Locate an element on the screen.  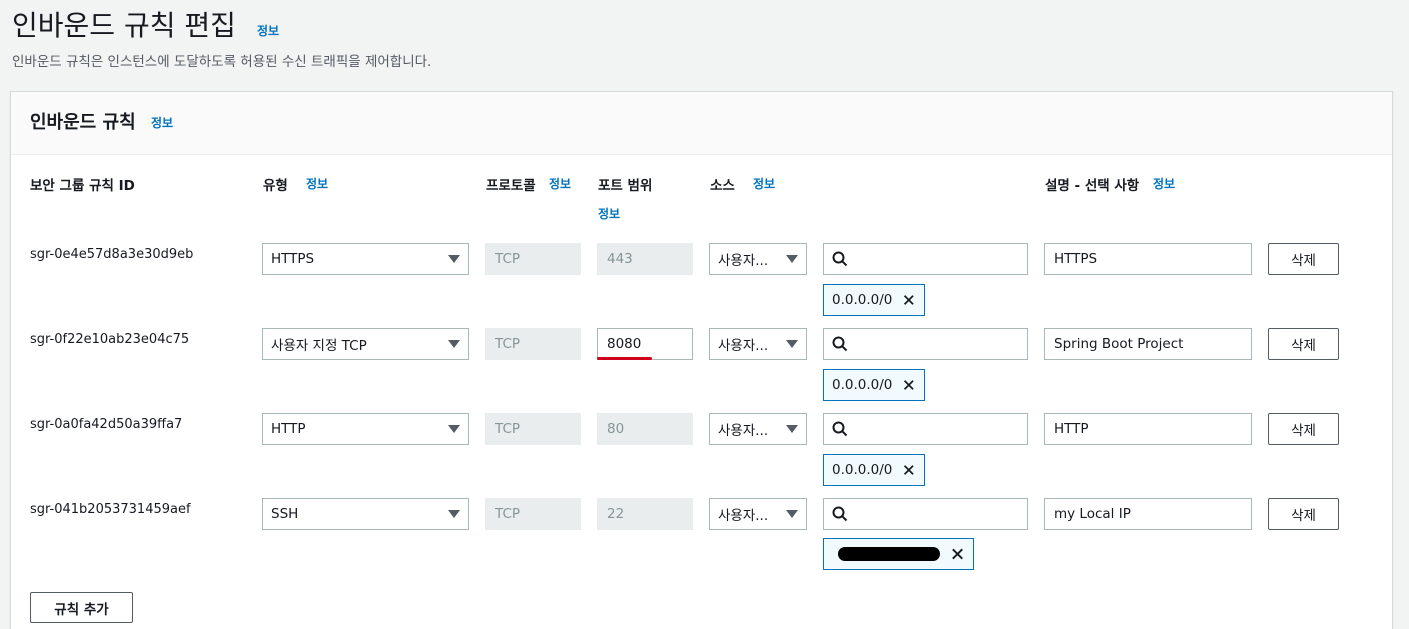
description-input: HTTPS is located at coordinates (1148, 259).